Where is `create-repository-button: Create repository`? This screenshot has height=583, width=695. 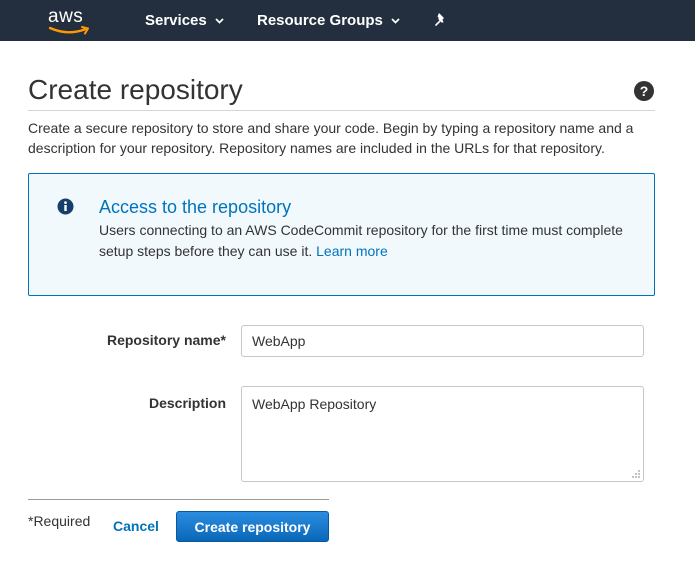 create-repository-button: Create repository is located at coordinates (252, 526).